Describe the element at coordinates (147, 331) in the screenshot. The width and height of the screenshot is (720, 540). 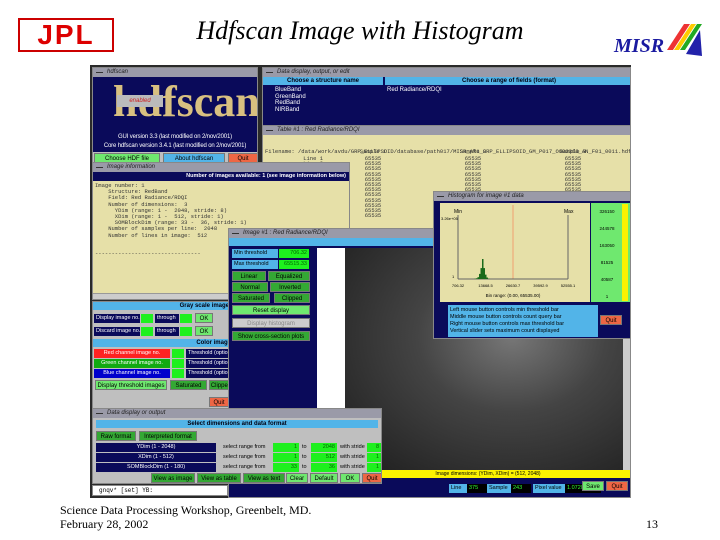
I see `discard-from-input` at that location.